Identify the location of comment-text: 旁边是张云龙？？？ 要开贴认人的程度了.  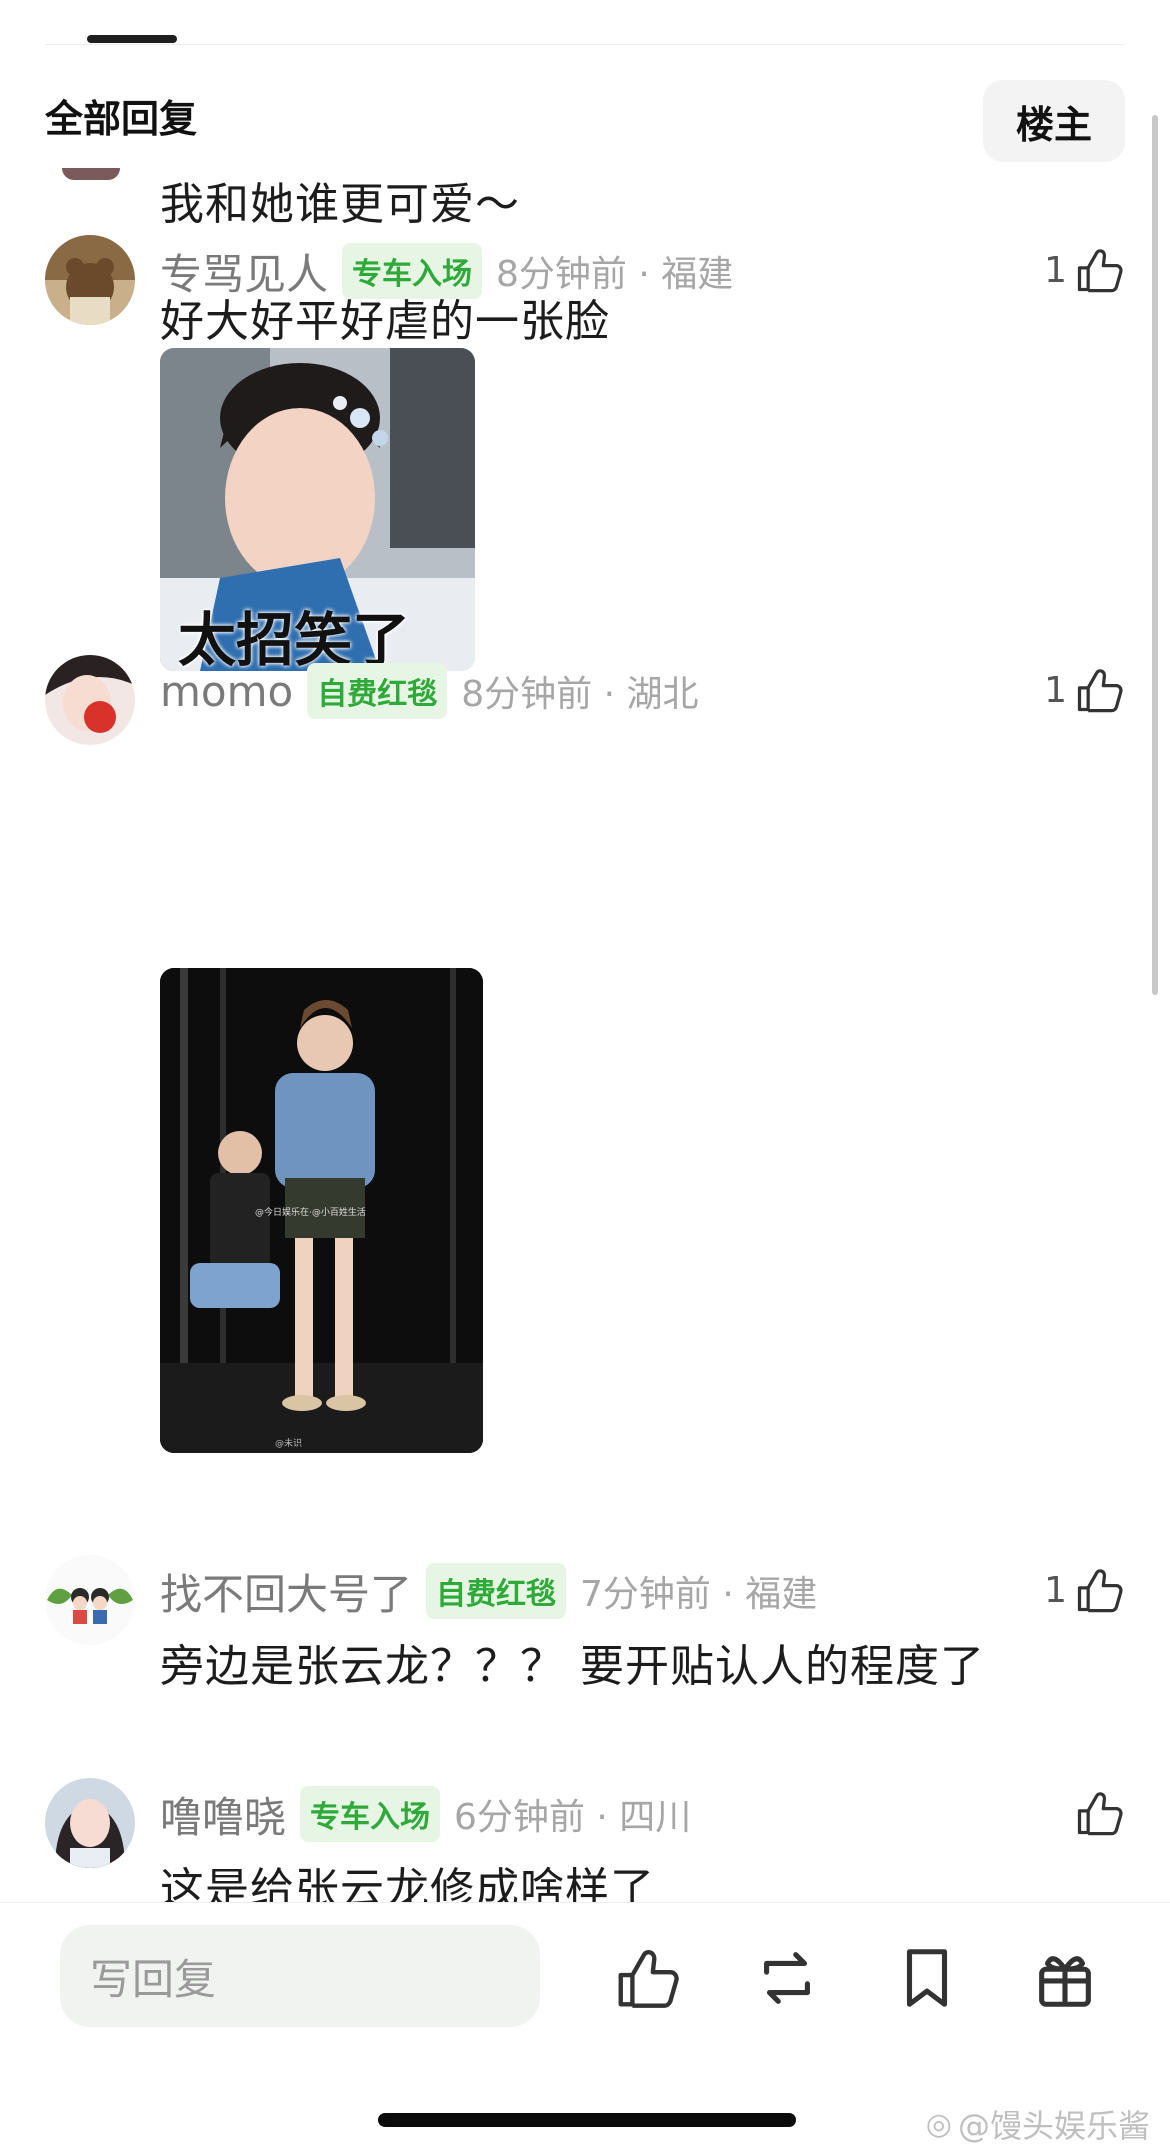
(572, 1666).